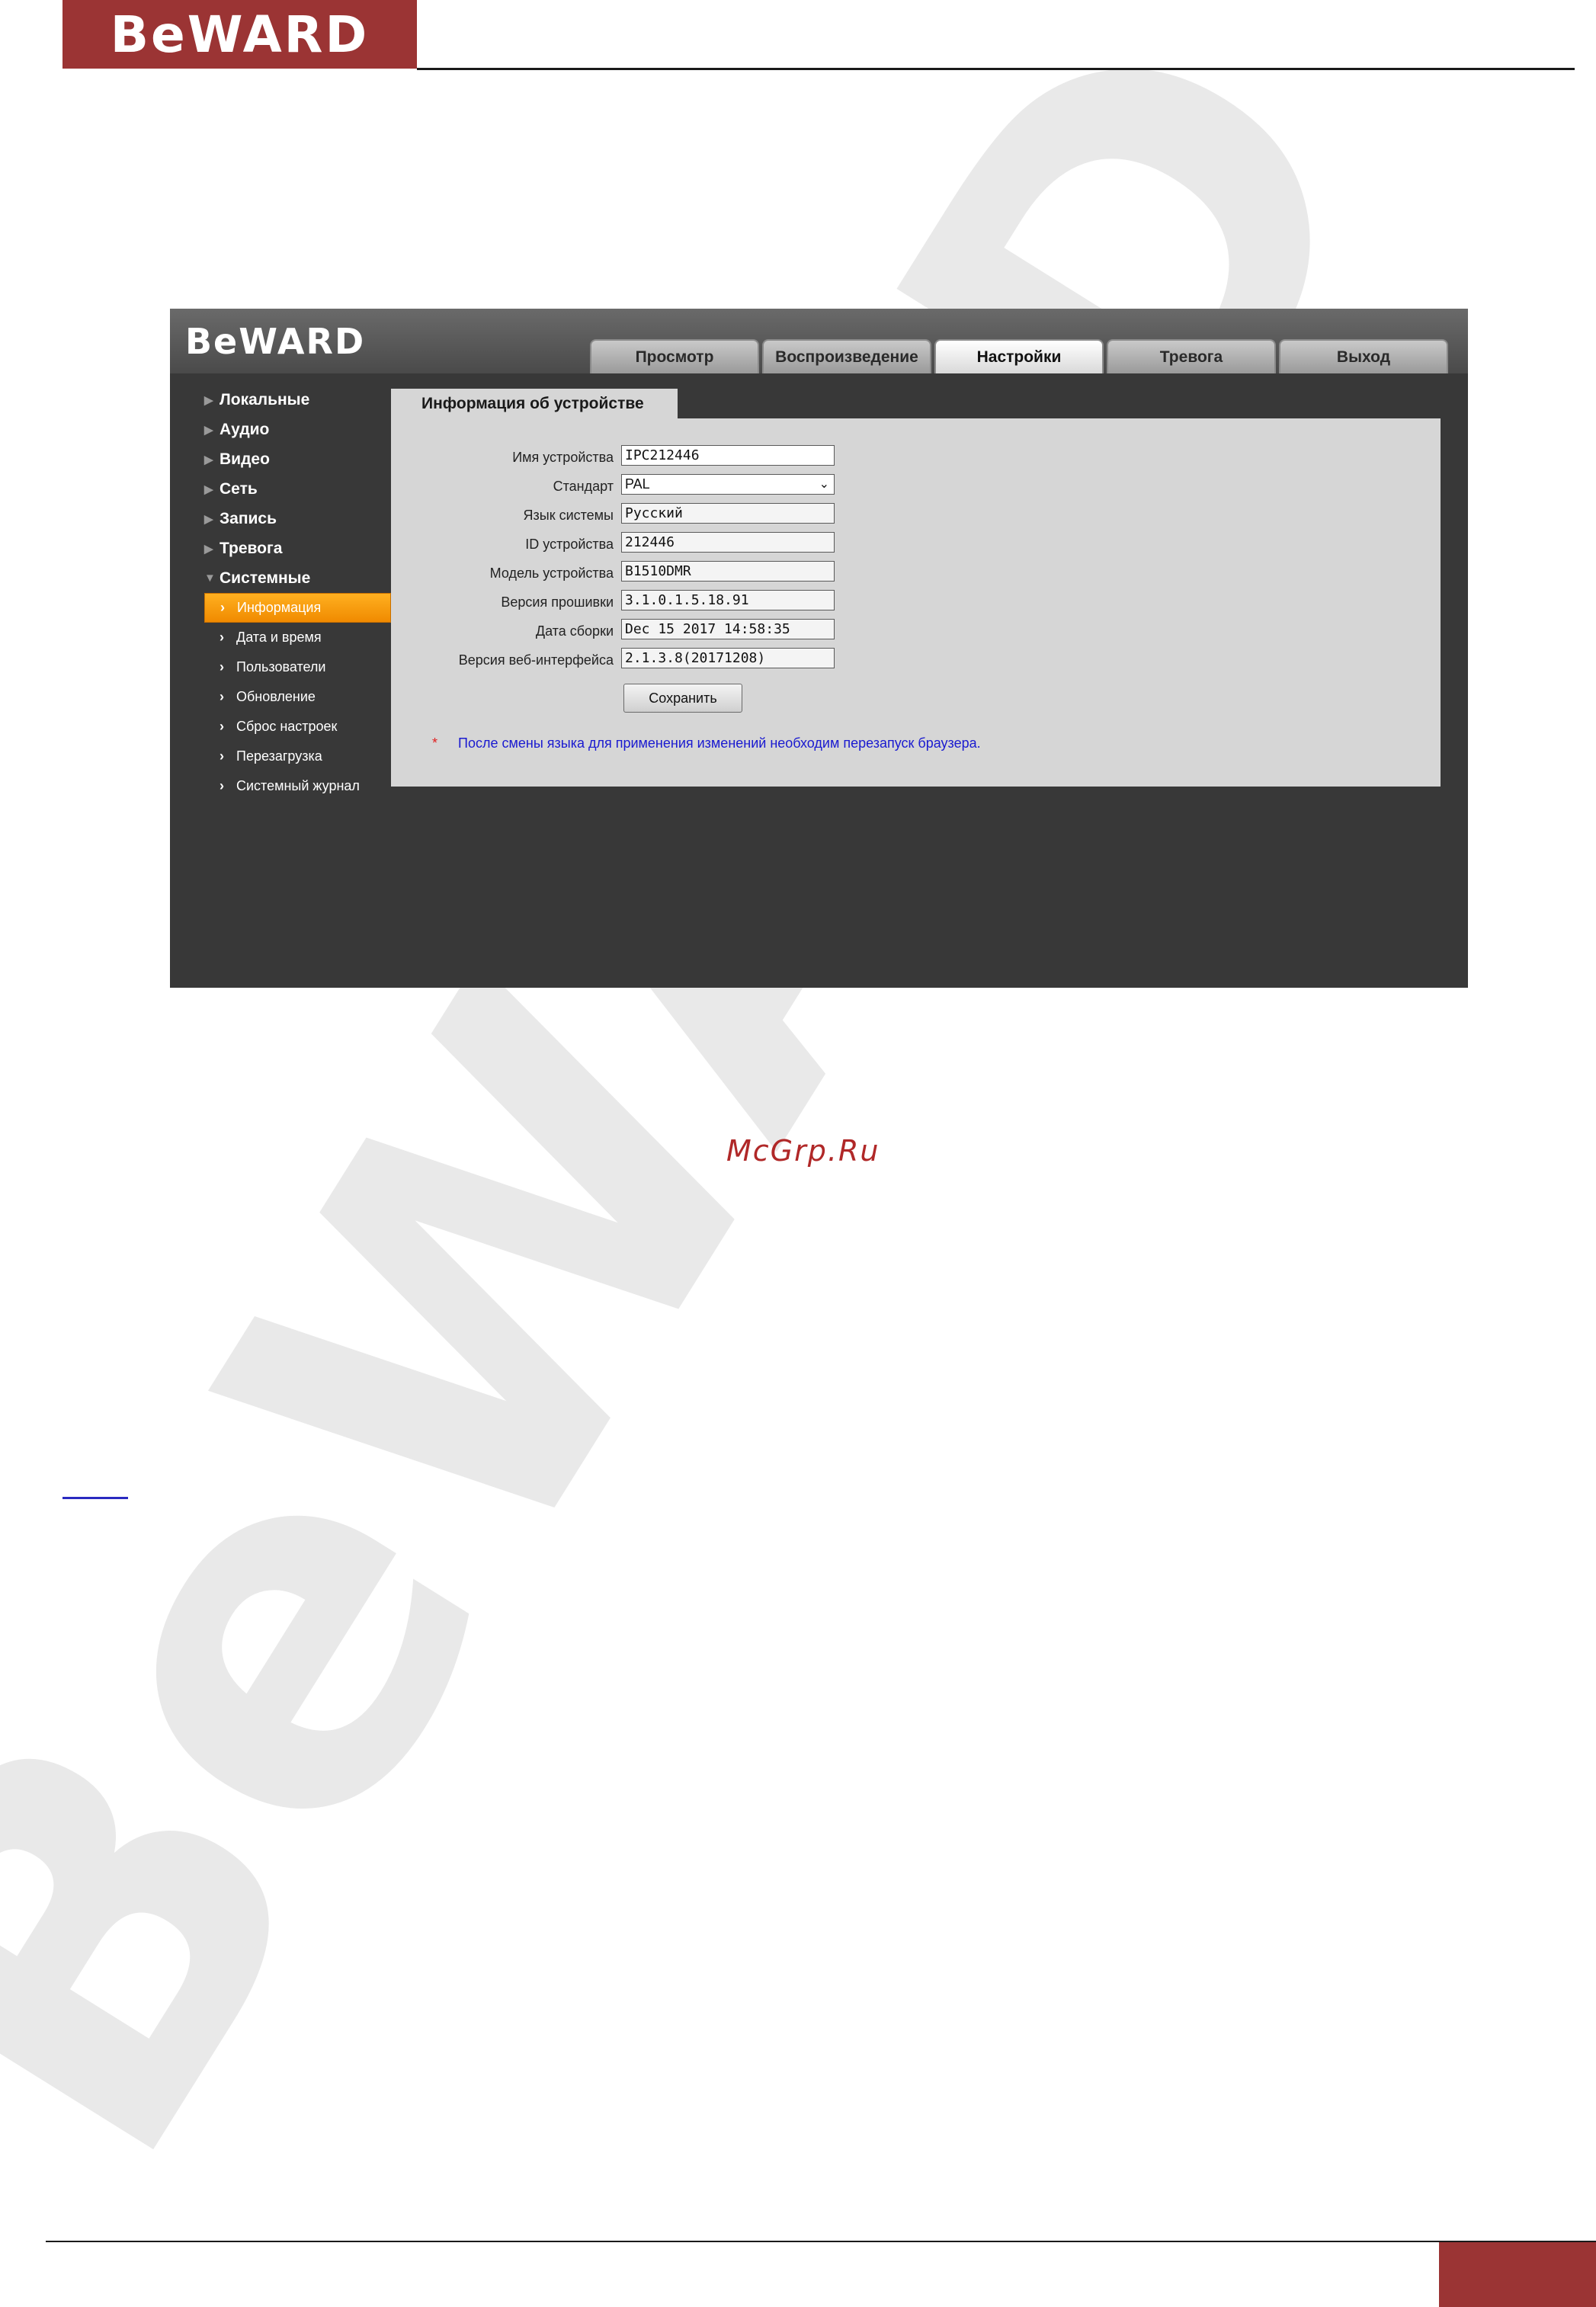 This screenshot has width=1596, height=2307. Describe the element at coordinates (637, 484) in the screenshot. I see `standard-selected-value: PAL` at that location.